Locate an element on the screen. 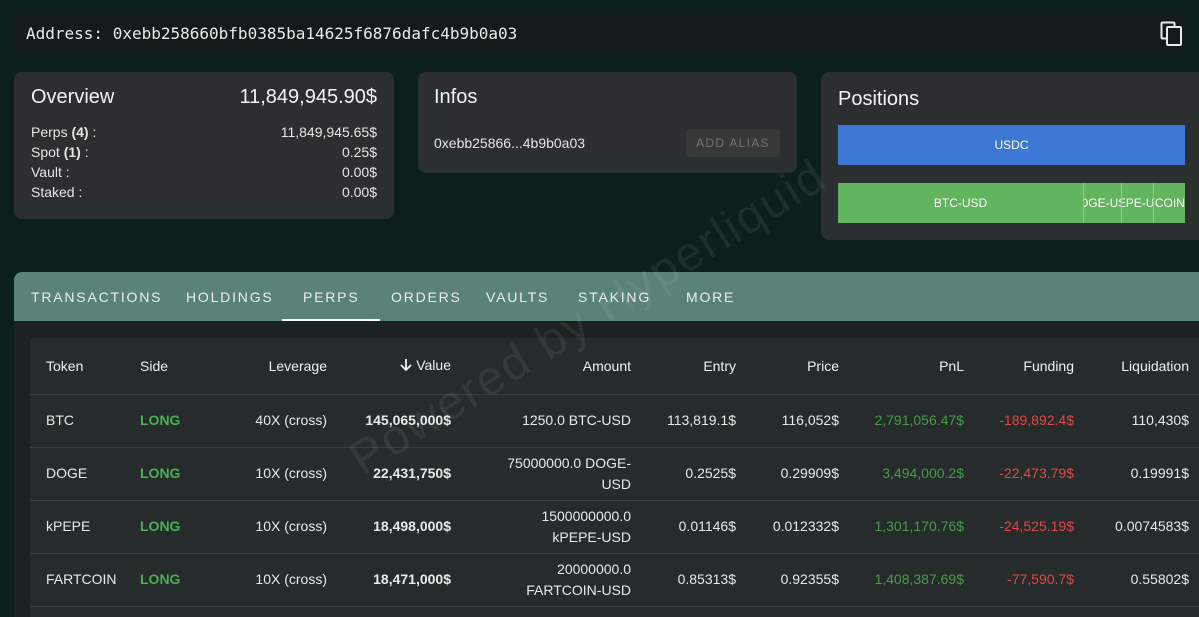 The image size is (1199, 617). overview-row-value: 11,849,945.65$ is located at coordinates (328, 132).